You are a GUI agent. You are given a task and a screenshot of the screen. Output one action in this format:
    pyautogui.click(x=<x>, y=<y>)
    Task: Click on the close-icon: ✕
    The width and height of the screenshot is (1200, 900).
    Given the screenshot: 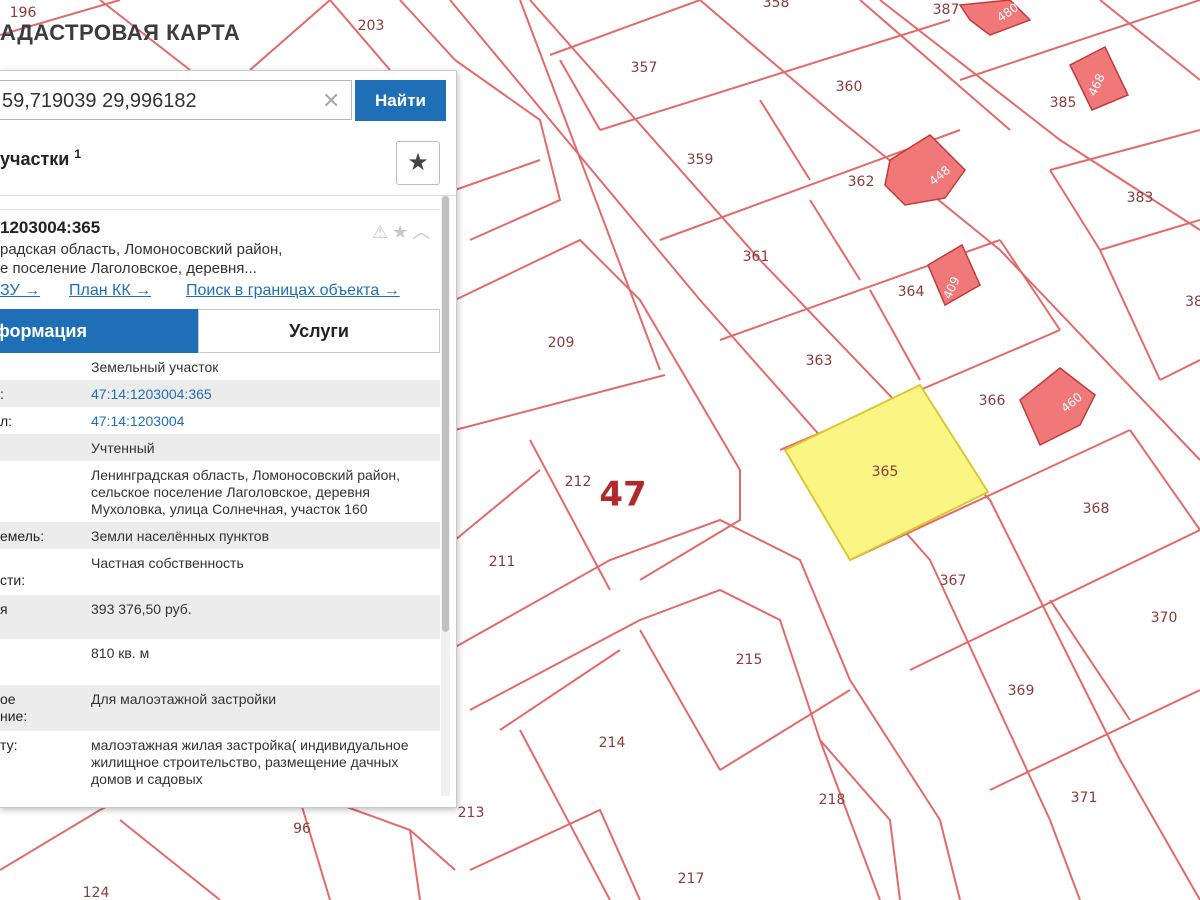 What is the action you would take?
    pyautogui.click(x=331, y=101)
    